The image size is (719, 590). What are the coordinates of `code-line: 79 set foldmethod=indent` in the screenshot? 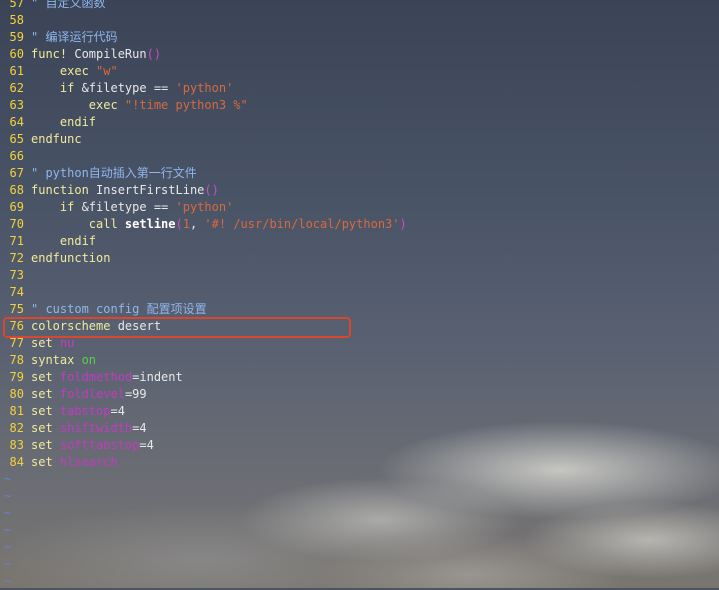 It's located at (91, 377).